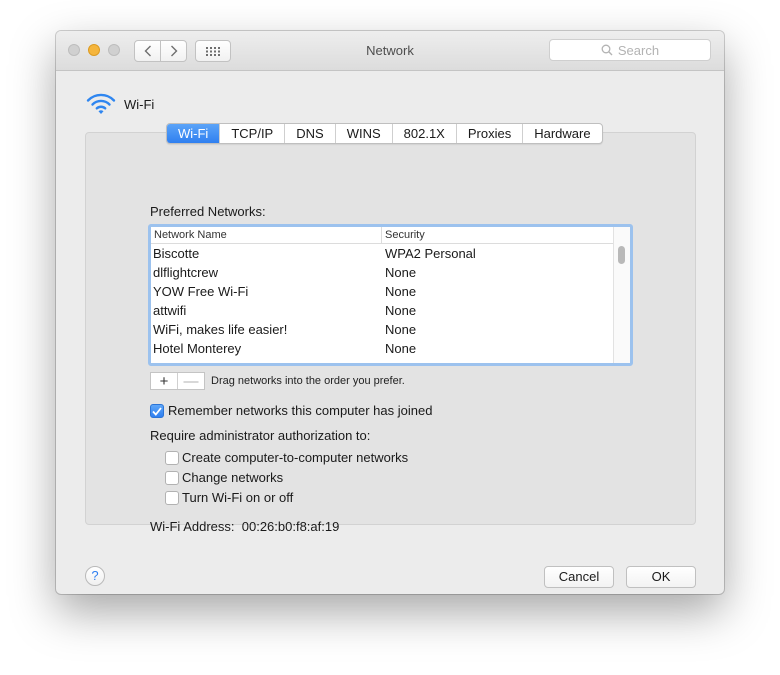 Image resolution: width=780 pixels, height=675 pixels. Describe the element at coordinates (201, 291) in the screenshot. I see `network-name-cell: YOW Free Wi-Fi` at that location.